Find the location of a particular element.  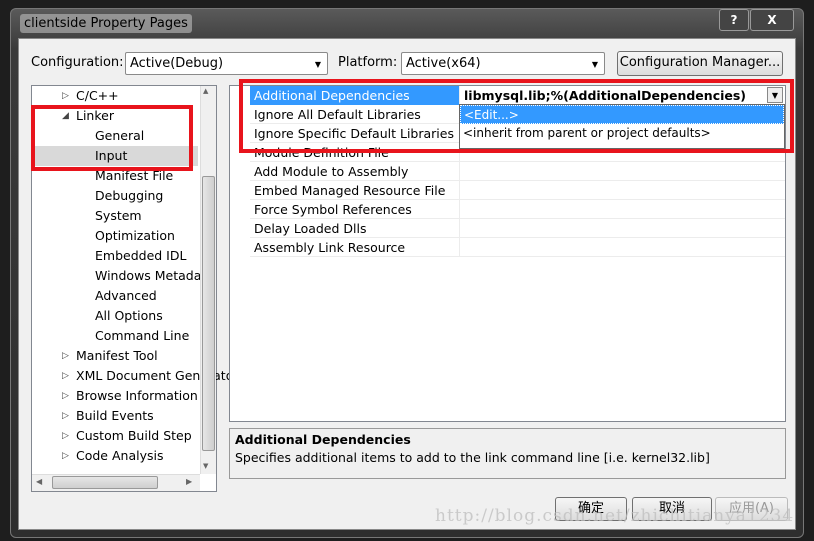

help-button: ? is located at coordinates (734, 20).